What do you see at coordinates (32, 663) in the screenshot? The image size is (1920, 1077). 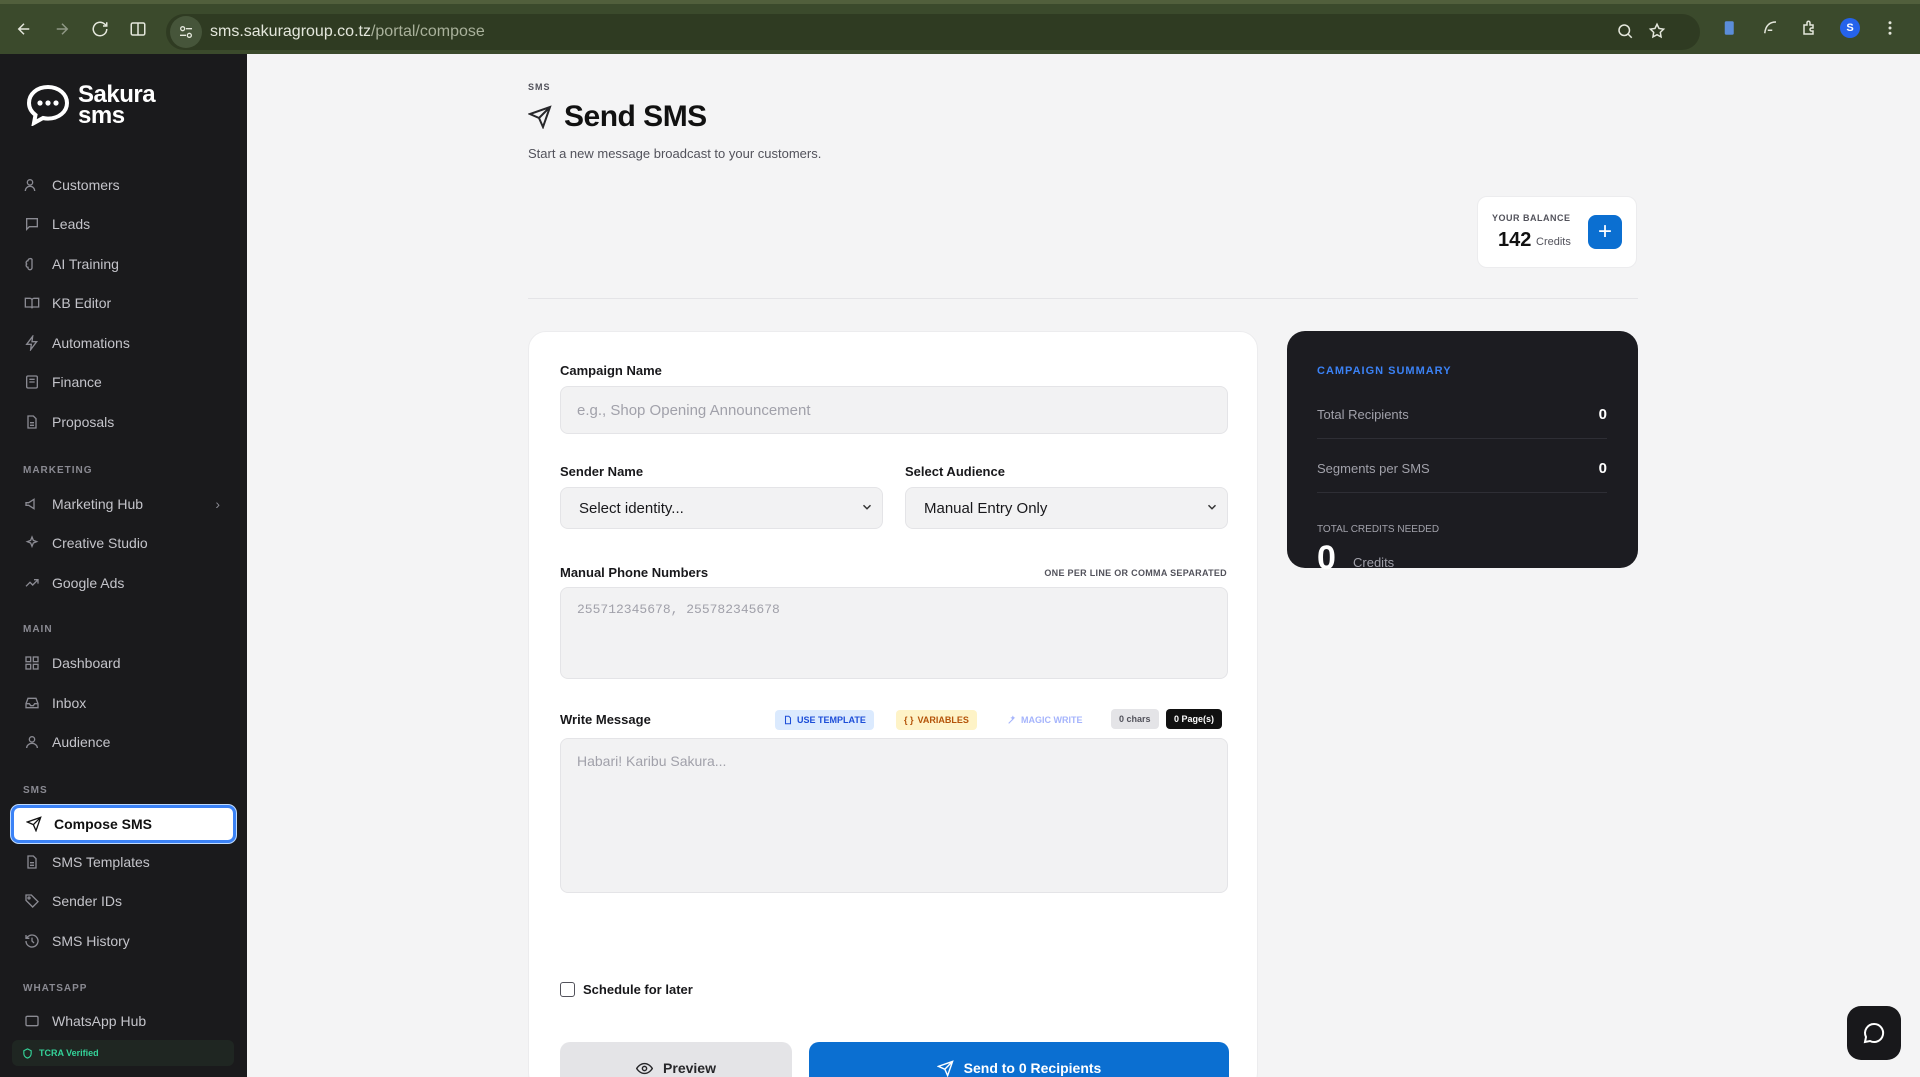 I see `grid-icon` at bounding box center [32, 663].